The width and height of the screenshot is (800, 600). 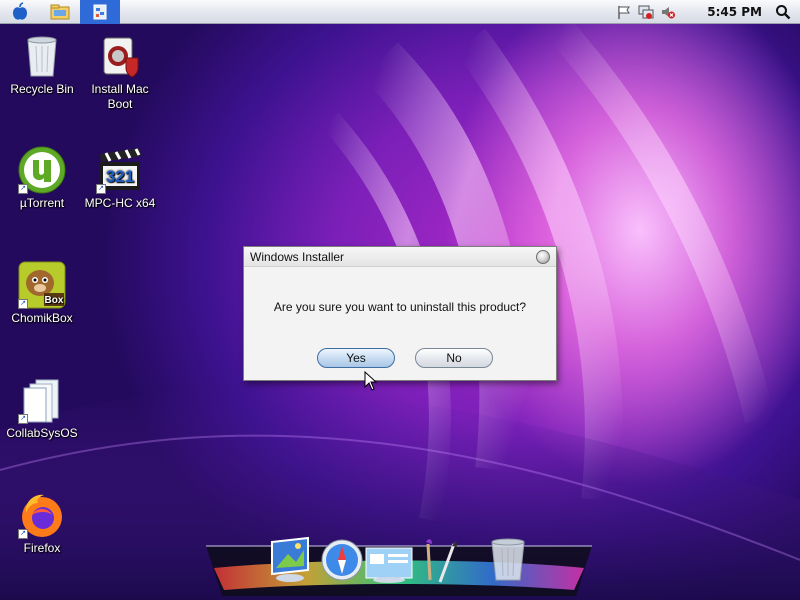 I want to click on desktop-icon-utorrent: ↗ µTorrent, so click(x=42, y=178).